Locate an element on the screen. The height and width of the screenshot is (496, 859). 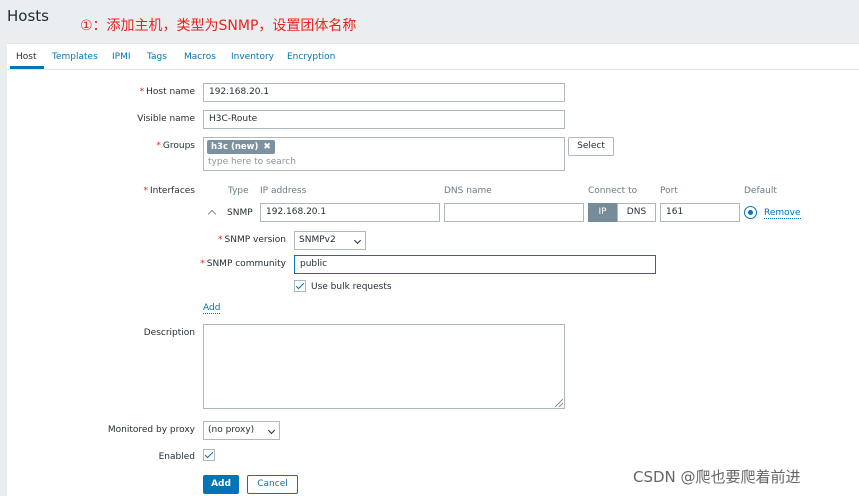
col-ip-address: IP address is located at coordinates (283, 191).